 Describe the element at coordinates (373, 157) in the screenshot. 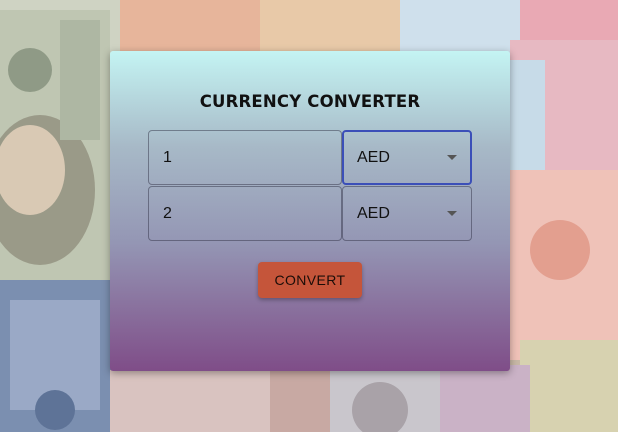

I see `from-currency-value: AED` at that location.